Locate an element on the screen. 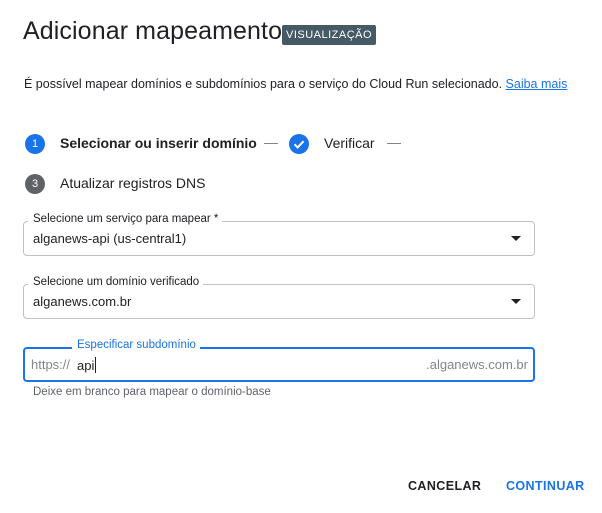 Image resolution: width=602 pixels, height=513 pixels. subdomain-field: https:// .alganews.com.br is located at coordinates (279, 364).